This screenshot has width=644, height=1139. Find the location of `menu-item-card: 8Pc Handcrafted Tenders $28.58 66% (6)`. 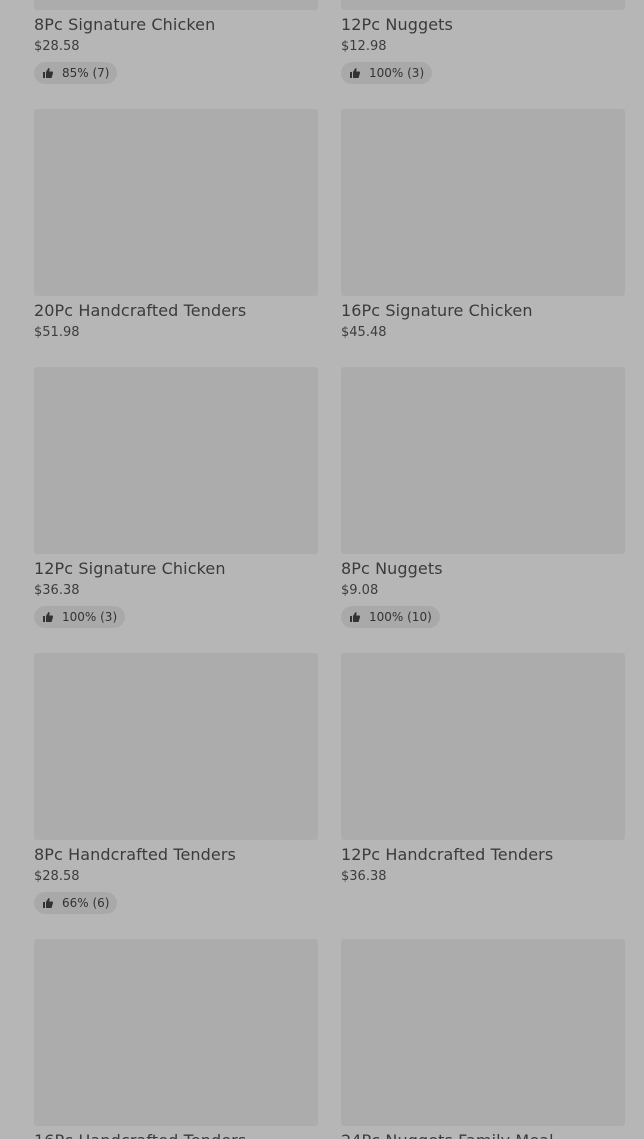

menu-item-card: 8Pc Handcrafted Tenders $28.58 66% (6) is located at coordinates (176, 785).